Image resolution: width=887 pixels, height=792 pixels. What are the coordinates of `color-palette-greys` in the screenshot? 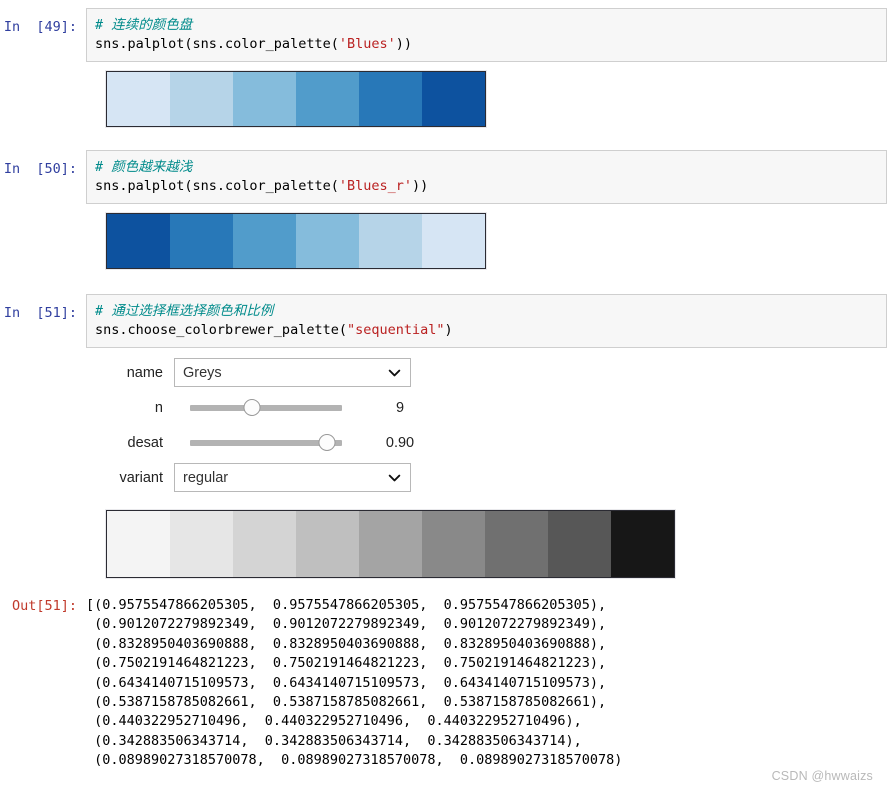 It's located at (390, 544).